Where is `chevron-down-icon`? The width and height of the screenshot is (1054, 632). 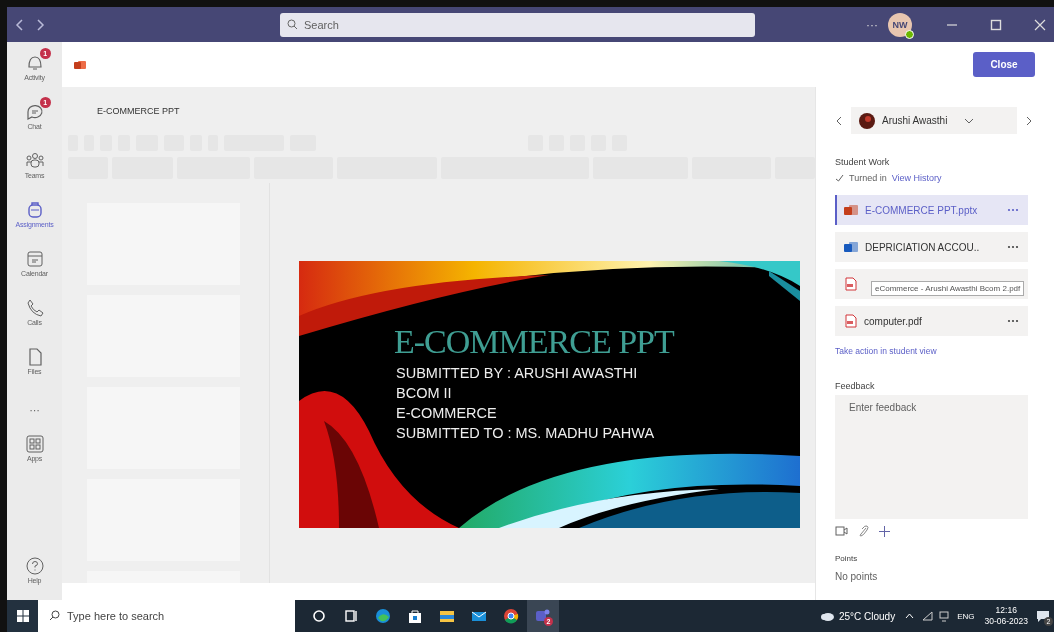
chevron-down-icon is located at coordinates (969, 120).